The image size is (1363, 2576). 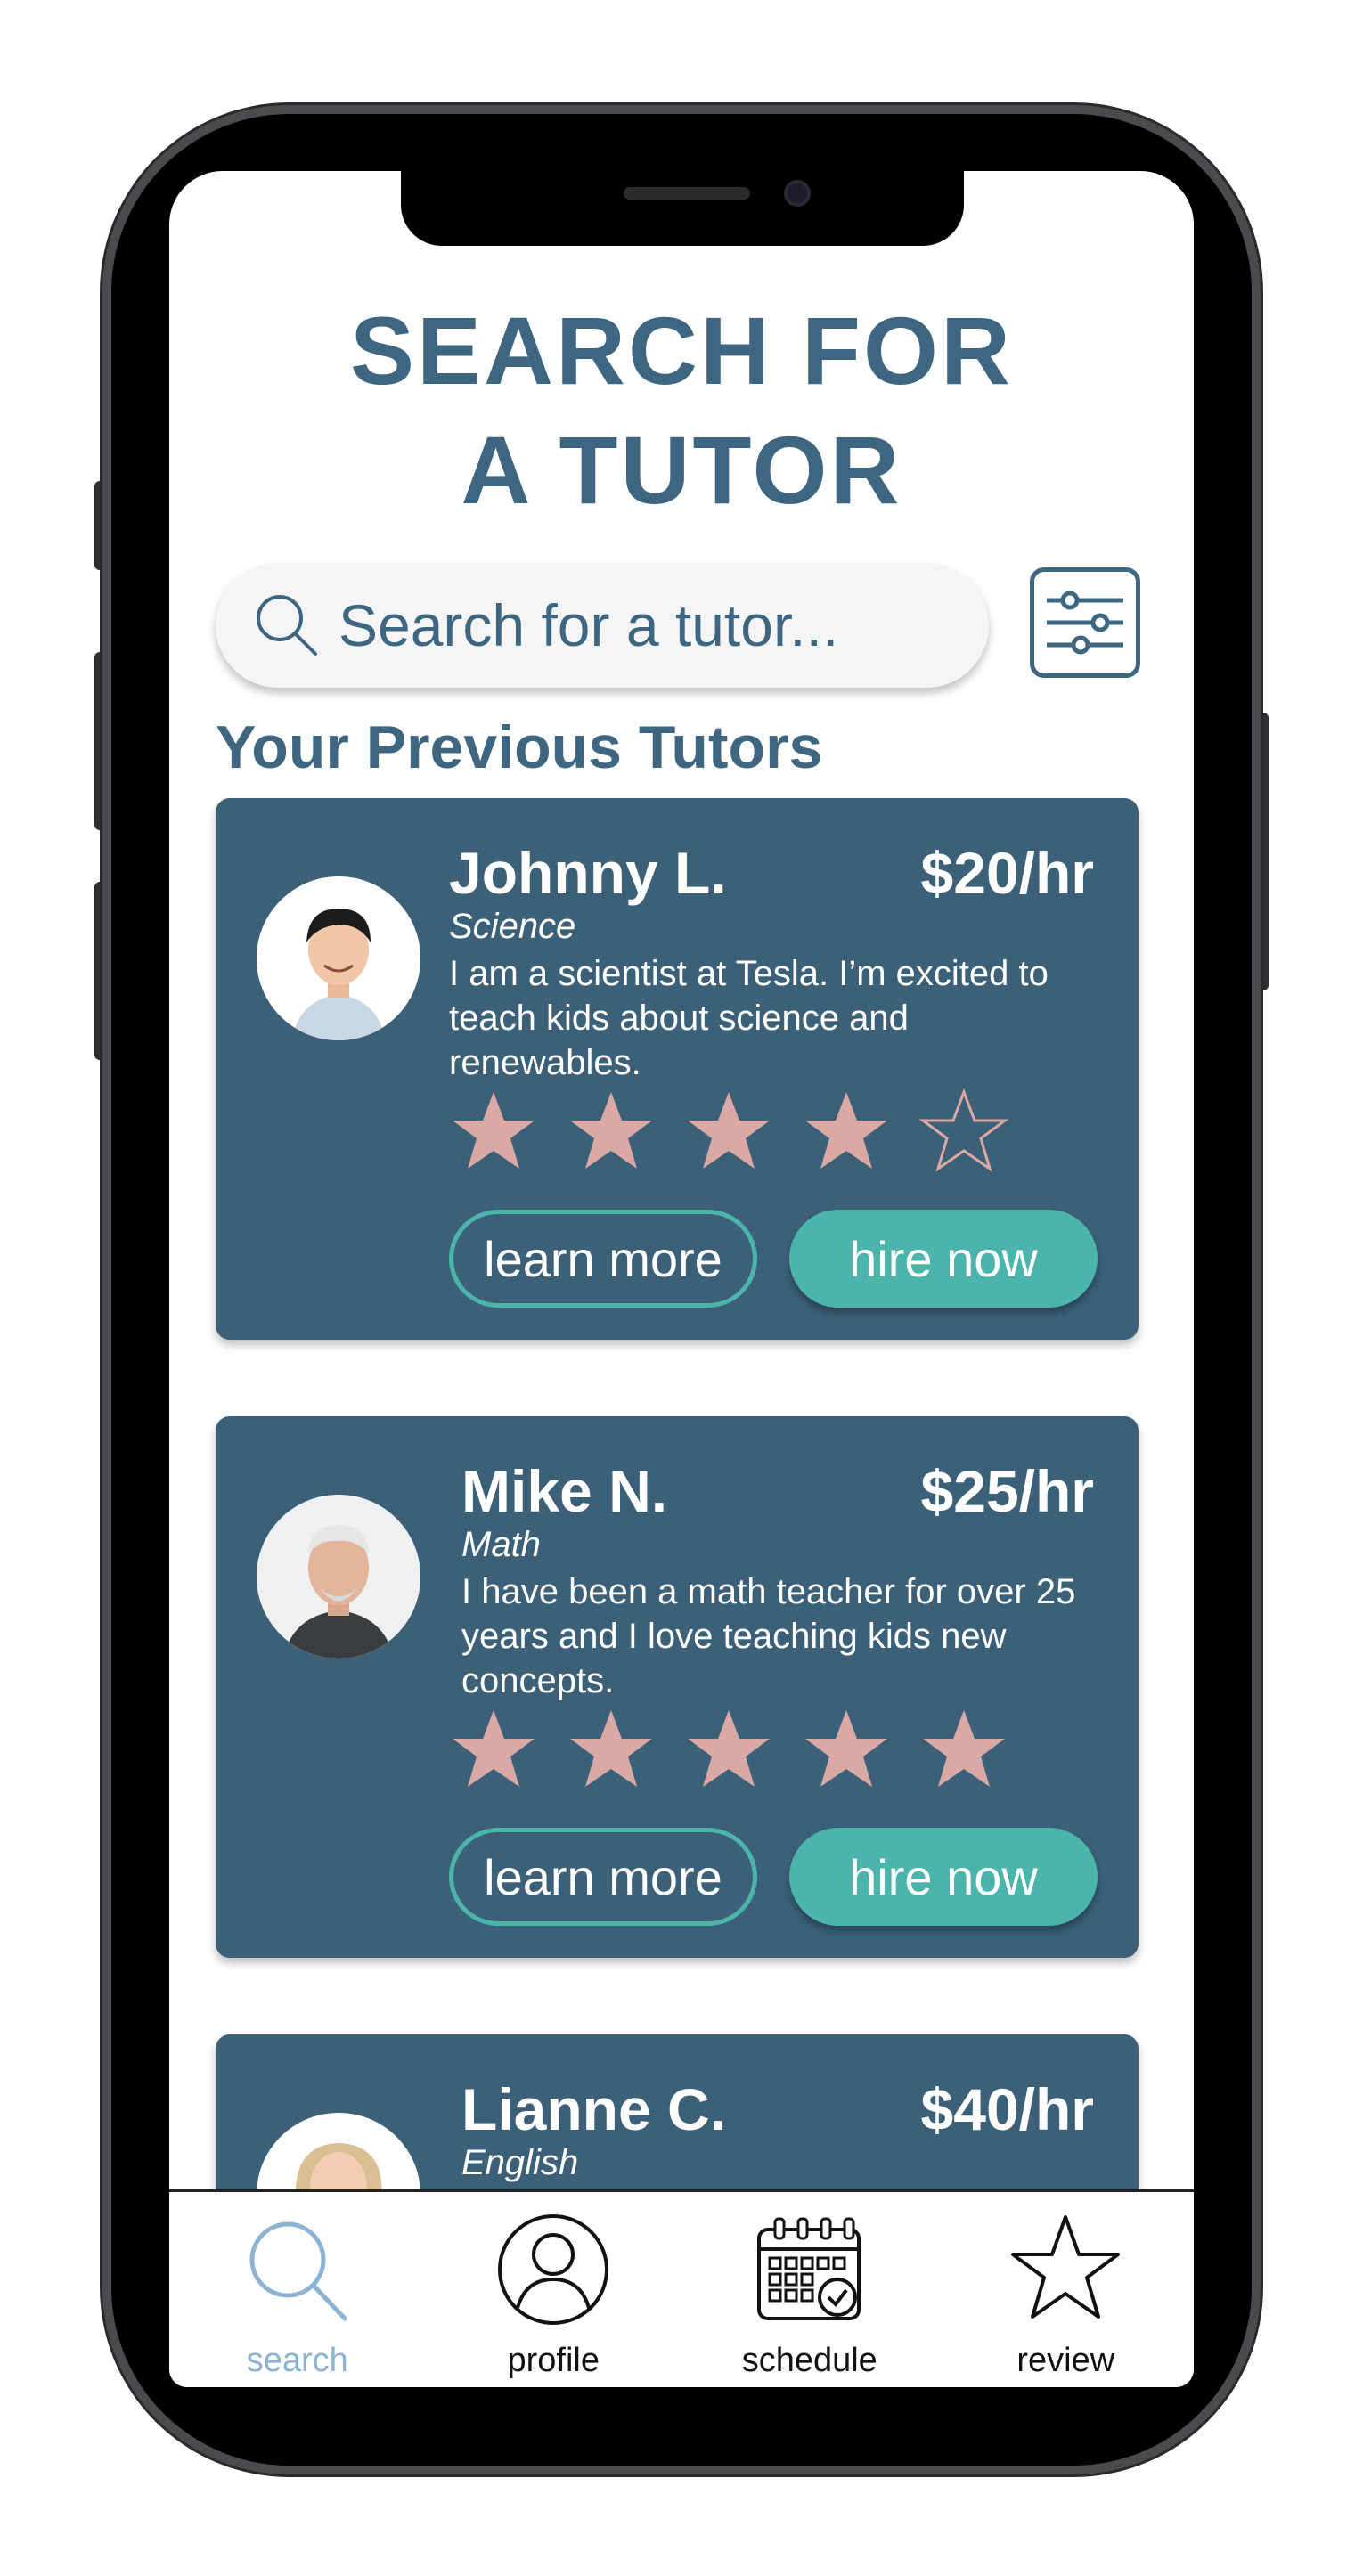 I want to click on tutor-subject: Math, so click(x=501, y=1544).